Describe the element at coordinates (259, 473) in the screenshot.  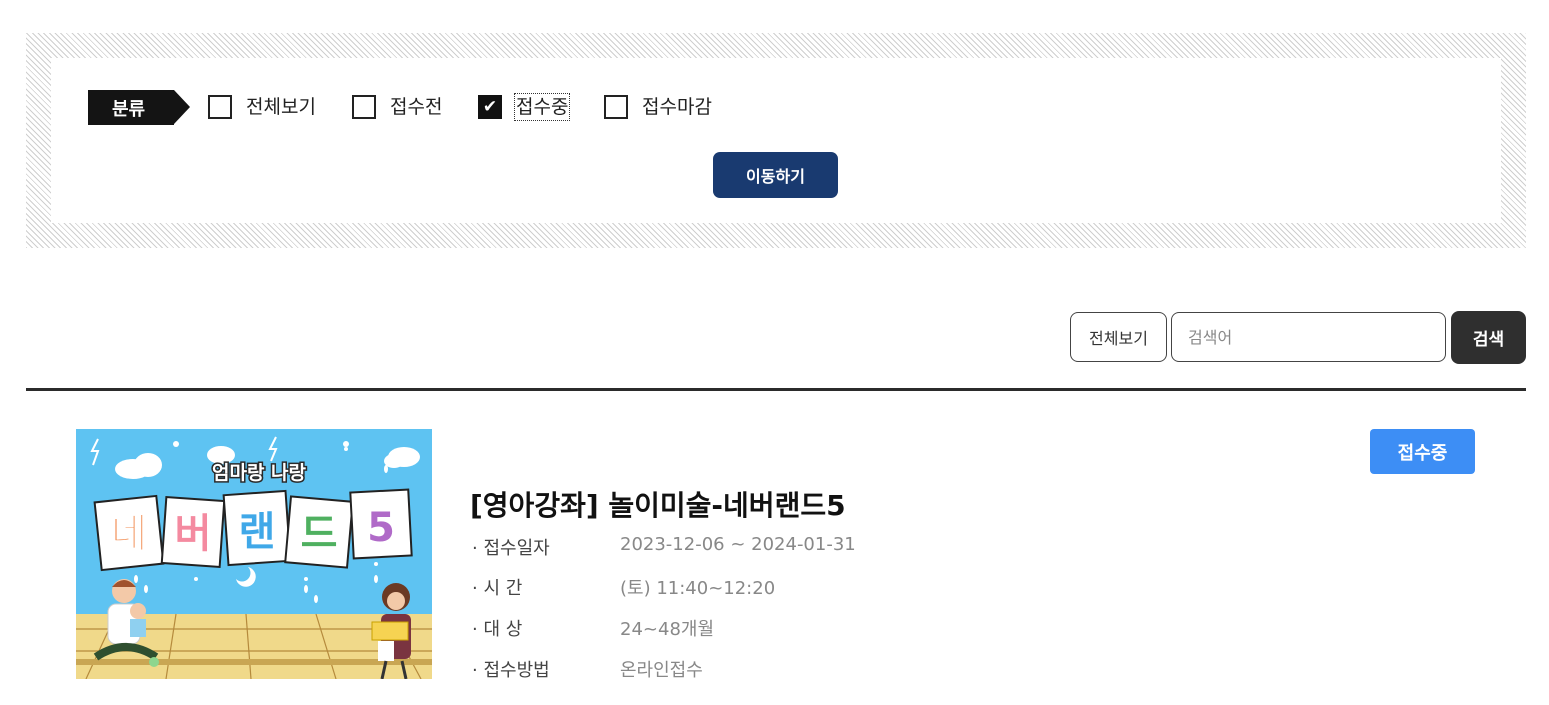
I see `thumbnail-subtitle: 엄마랑 나랑` at that location.